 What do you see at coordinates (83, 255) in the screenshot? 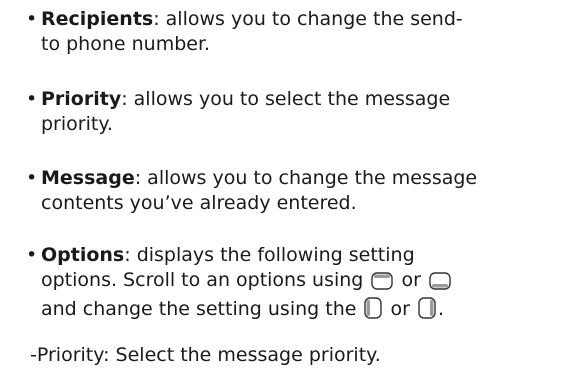
I see `term-options: Options` at bounding box center [83, 255].